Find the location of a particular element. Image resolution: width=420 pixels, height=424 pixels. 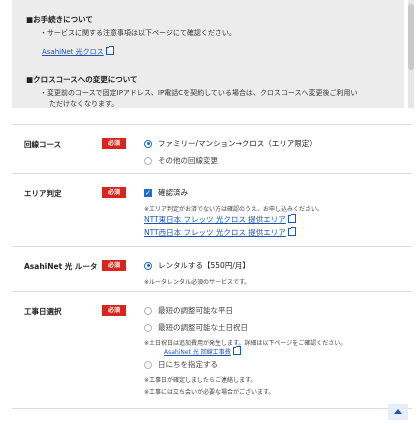

router-label: AsahiNet 光 ルータ is located at coordinates (61, 266).